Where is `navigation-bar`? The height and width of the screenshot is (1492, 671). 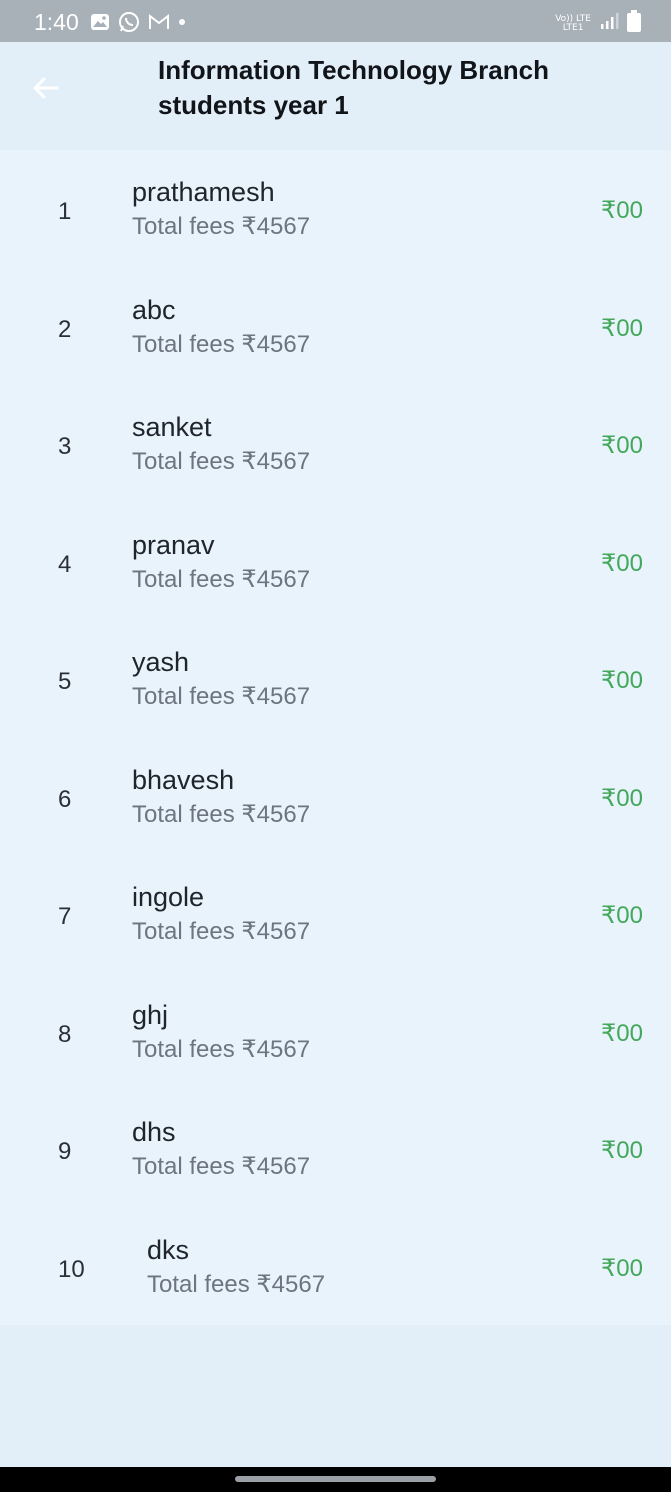 navigation-bar is located at coordinates (335, 1479).